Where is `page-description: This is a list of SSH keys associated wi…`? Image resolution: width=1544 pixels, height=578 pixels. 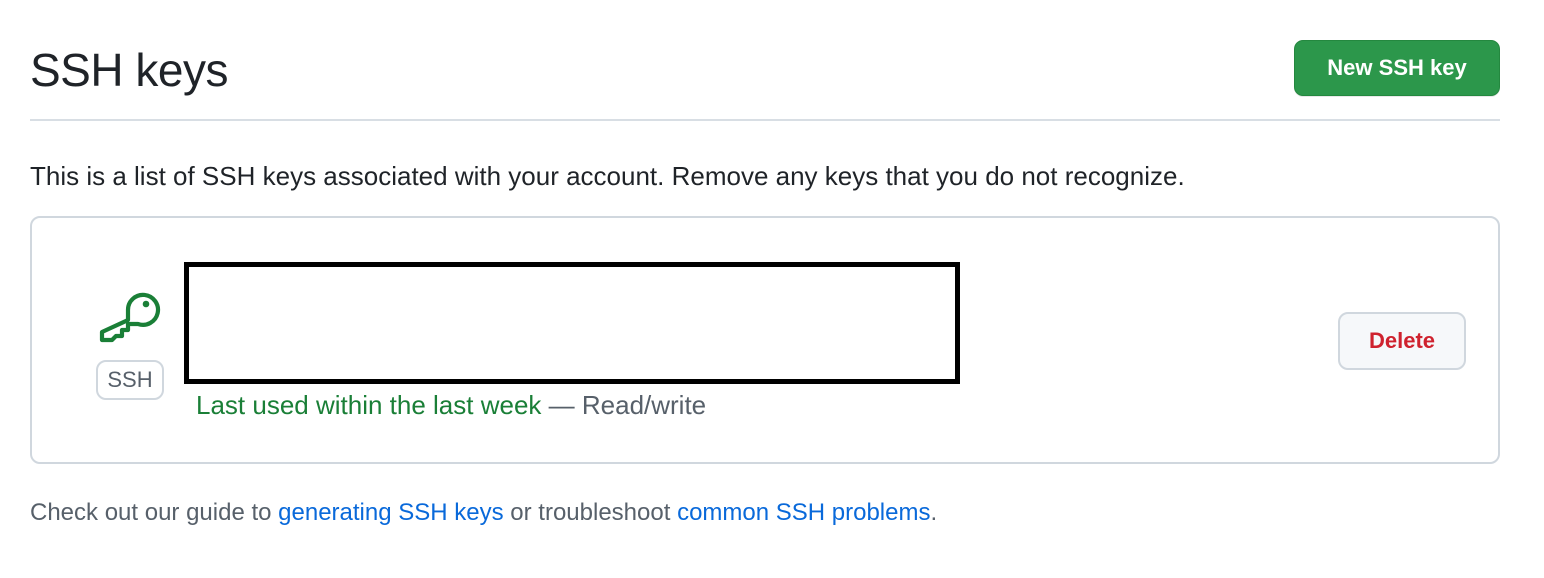 page-description: This is a list of SSH keys associated wi… is located at coordinates (607, 176).